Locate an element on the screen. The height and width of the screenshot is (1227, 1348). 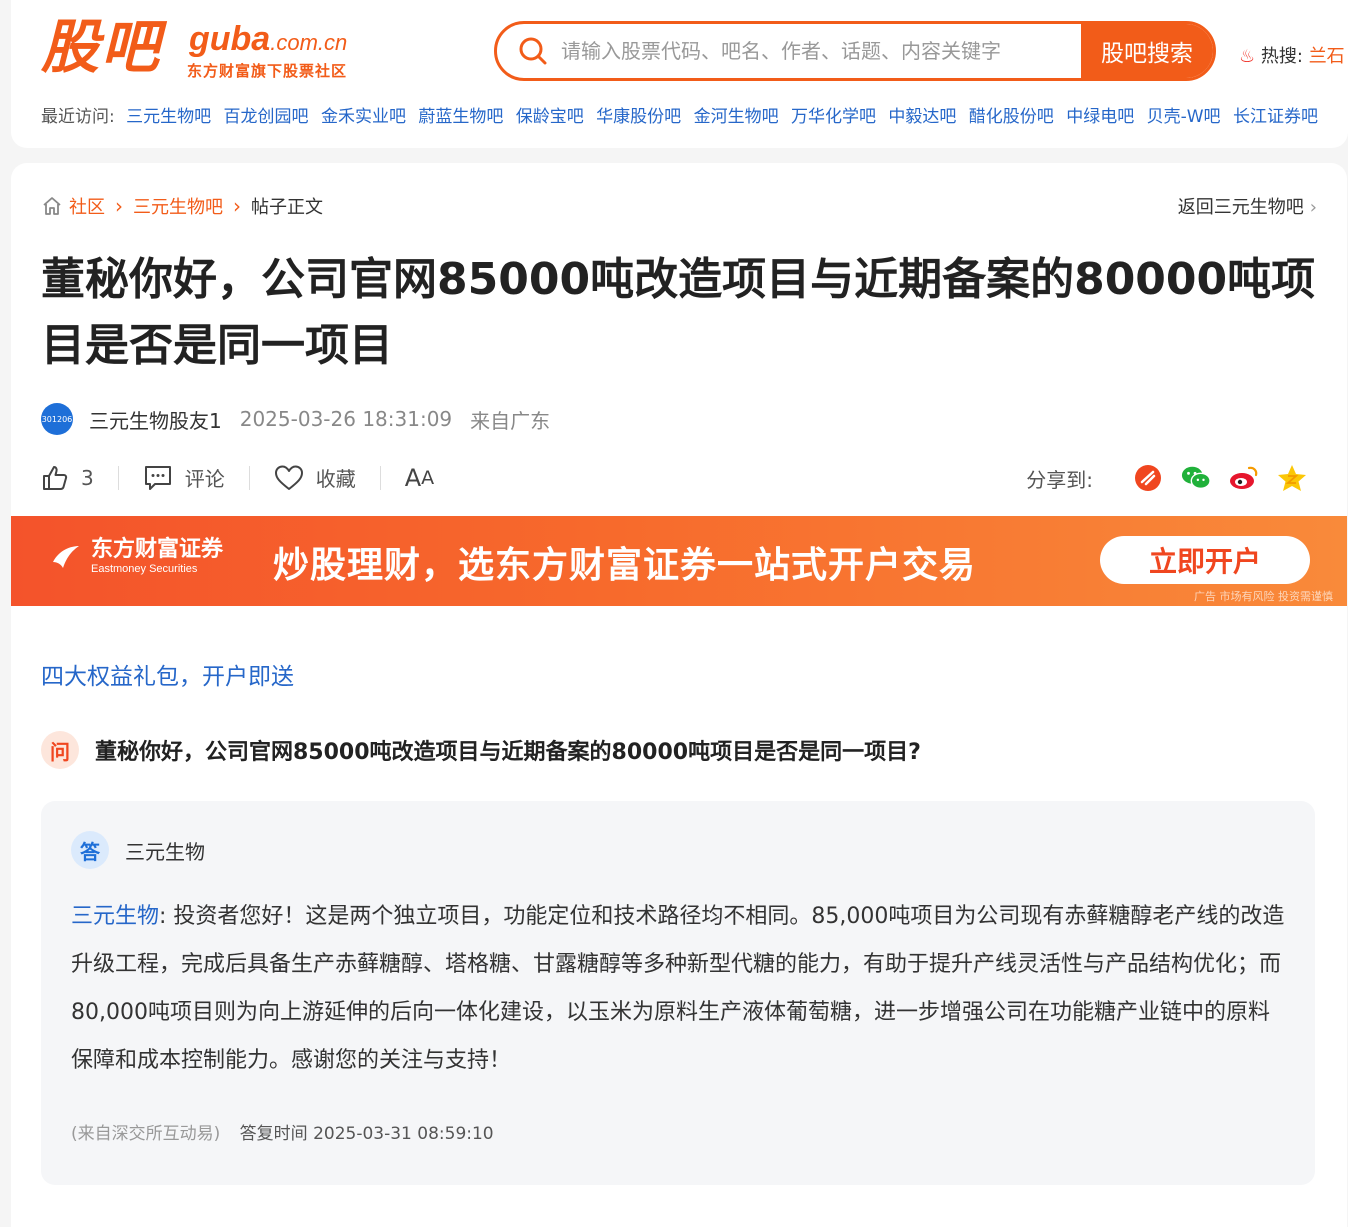
avatar: 301206 is located at coordinates (57, 419).